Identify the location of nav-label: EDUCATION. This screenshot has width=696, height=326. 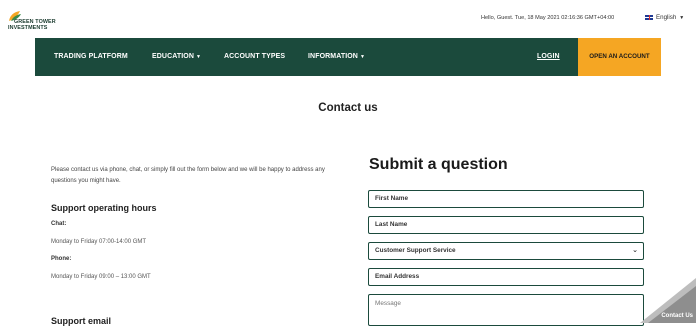
(173, 56).